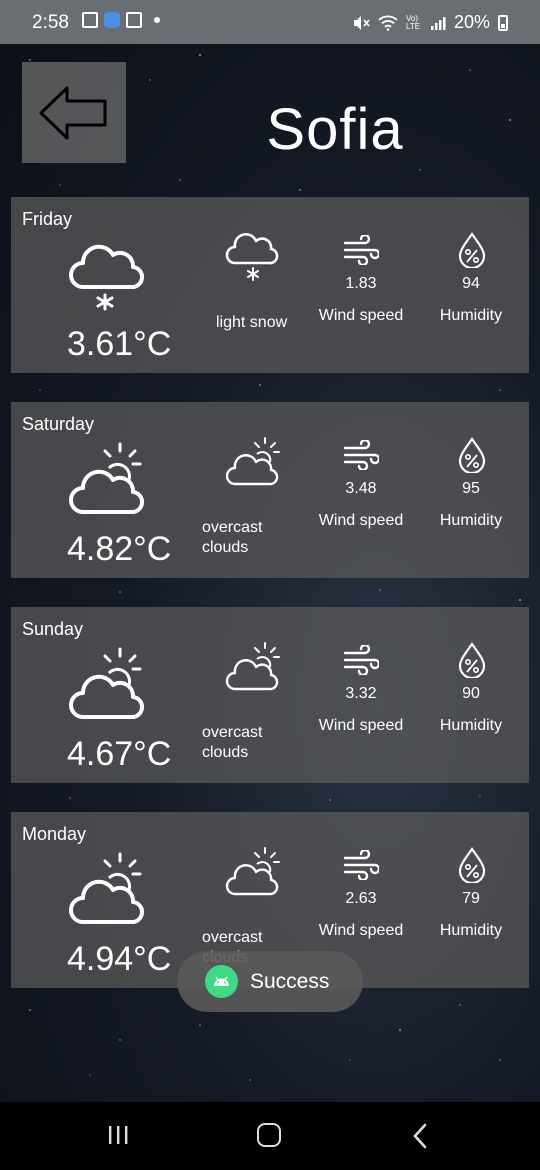 The image size is (540, 1170). I want to click on humidity-value: 79, so click(471, 898).